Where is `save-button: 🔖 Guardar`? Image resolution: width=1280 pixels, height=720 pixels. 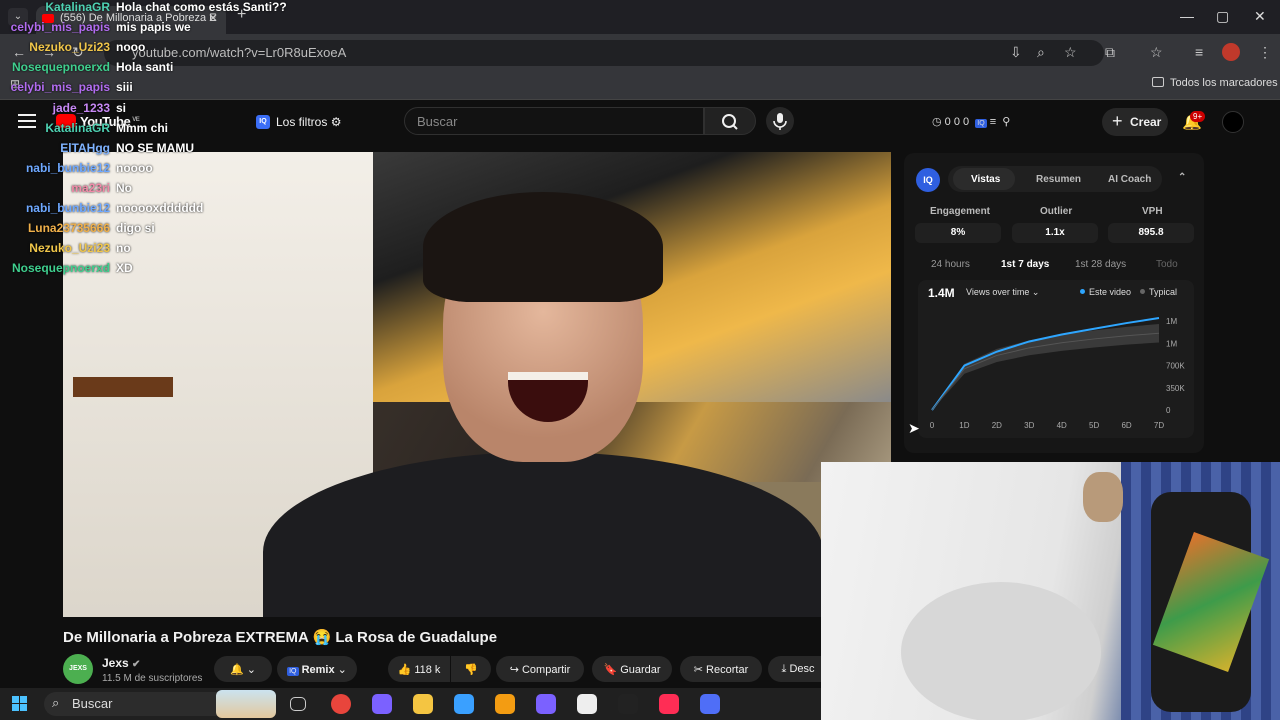
save-button: 🔖 Guardar is located at coordinates (632, 669).